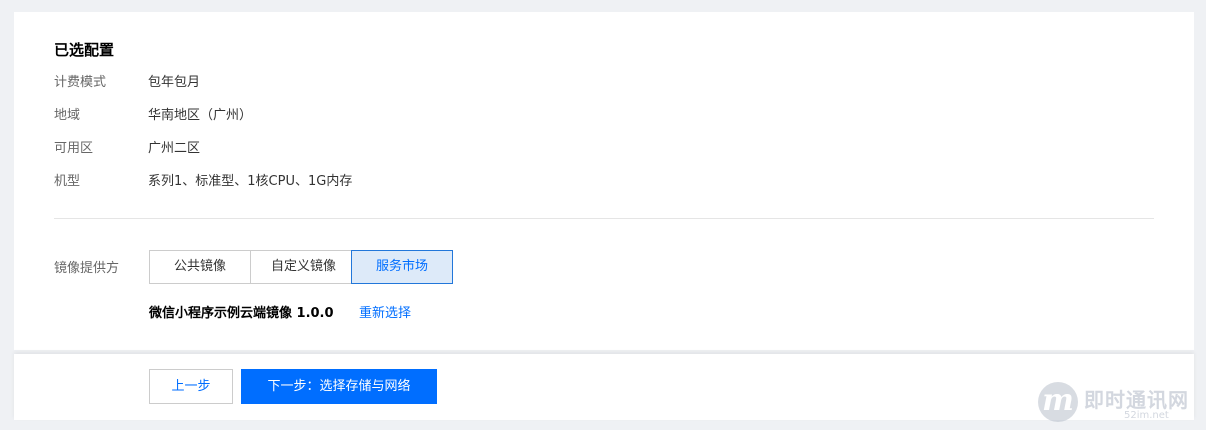  Describe the element at coordinates (250, 181) in the screenshot. I see `config-value: 系列1、标准型、1核CPU、1G内存` at that location.